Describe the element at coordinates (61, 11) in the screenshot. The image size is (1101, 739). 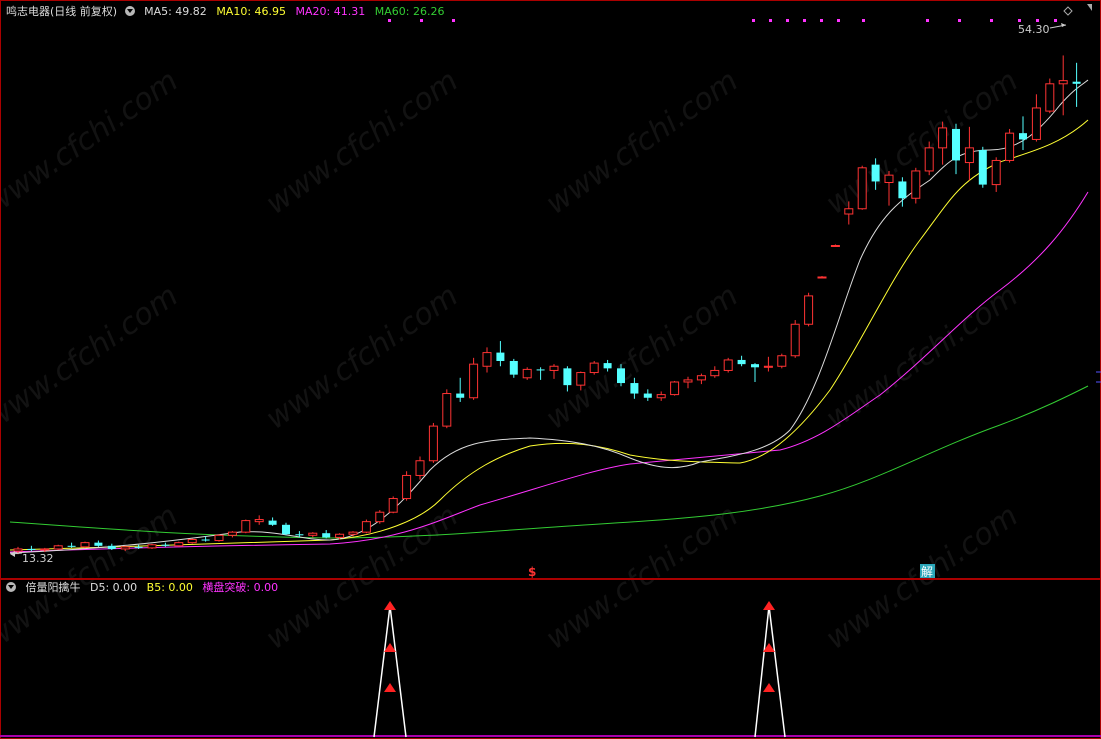
I see `stock-title: 鸣志电器(日线 前复权)` at that location.